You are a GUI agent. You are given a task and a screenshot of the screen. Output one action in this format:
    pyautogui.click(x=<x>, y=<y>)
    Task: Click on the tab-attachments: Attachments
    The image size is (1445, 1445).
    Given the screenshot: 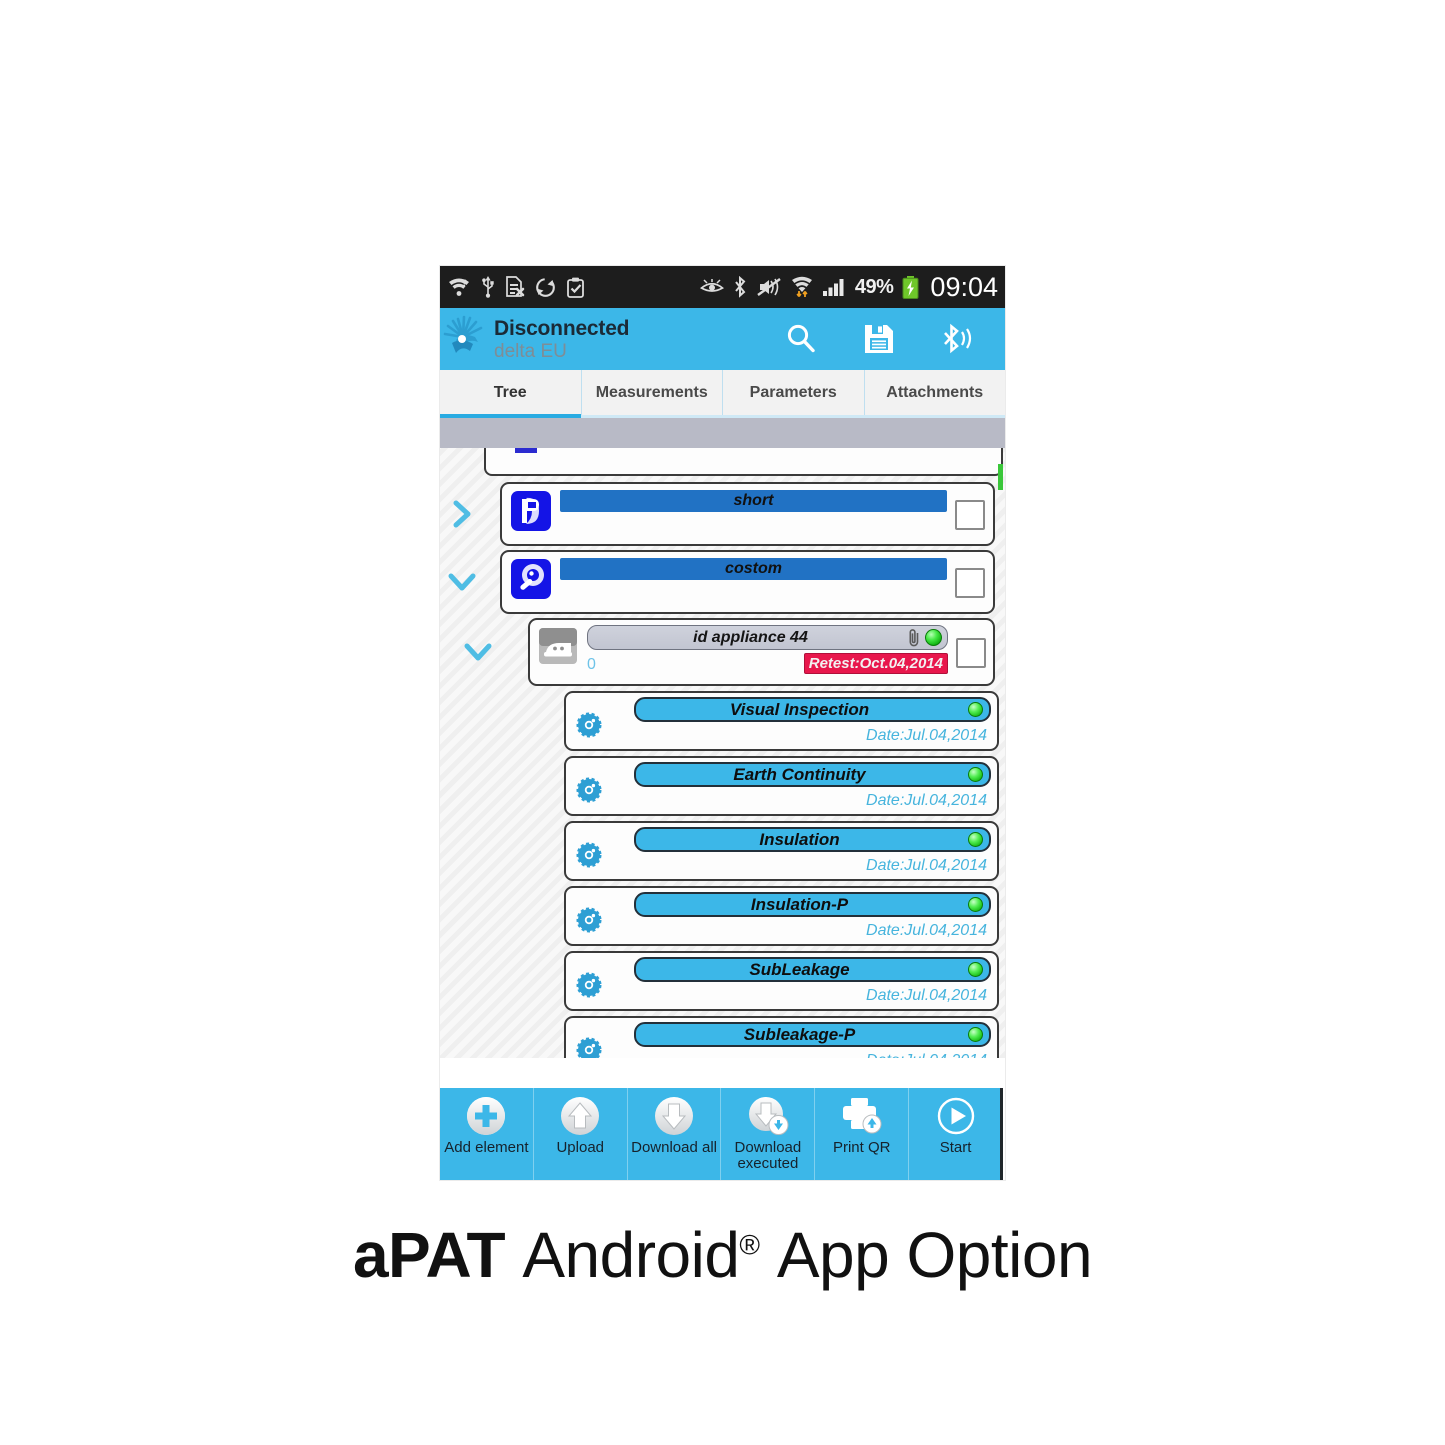 What is the action you would take?
    pyautogui.click(x=935, y=392)
    